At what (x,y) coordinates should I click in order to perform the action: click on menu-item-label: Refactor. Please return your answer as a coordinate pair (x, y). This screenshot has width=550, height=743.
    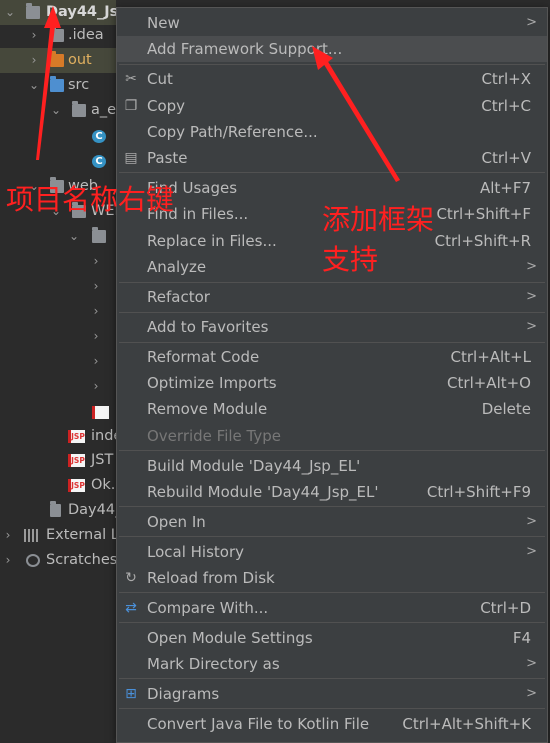
    Looking at the image, I should click on (178, 297).